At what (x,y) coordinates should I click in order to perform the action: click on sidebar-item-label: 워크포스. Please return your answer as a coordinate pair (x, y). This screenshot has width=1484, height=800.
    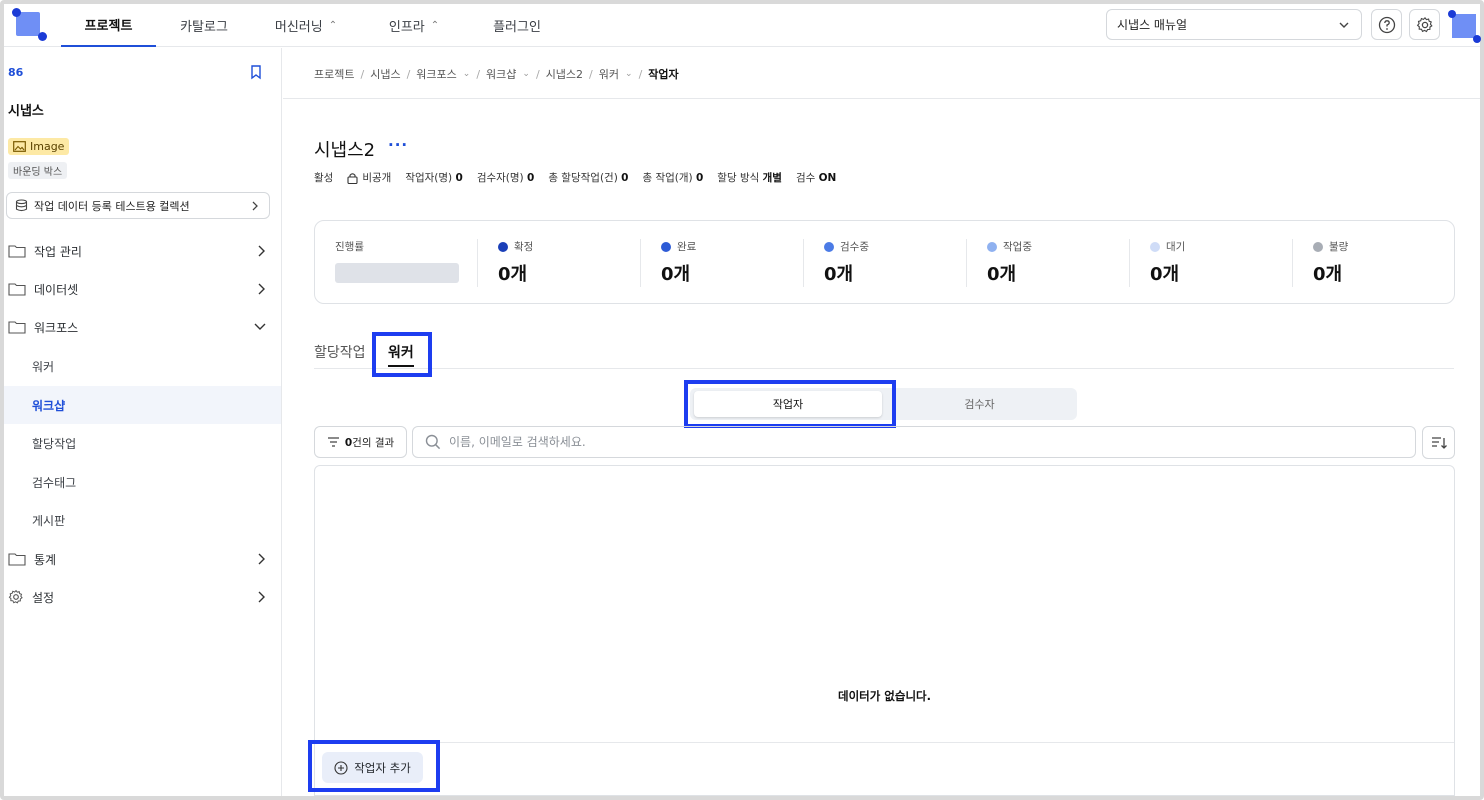
    Looking at the image, I should click on (56, 327).